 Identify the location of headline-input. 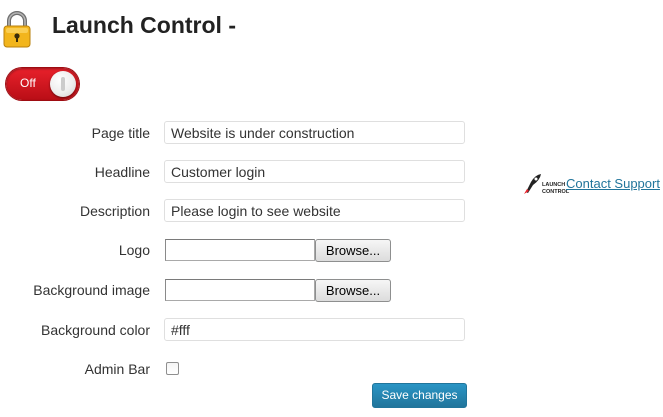
(314, 171).